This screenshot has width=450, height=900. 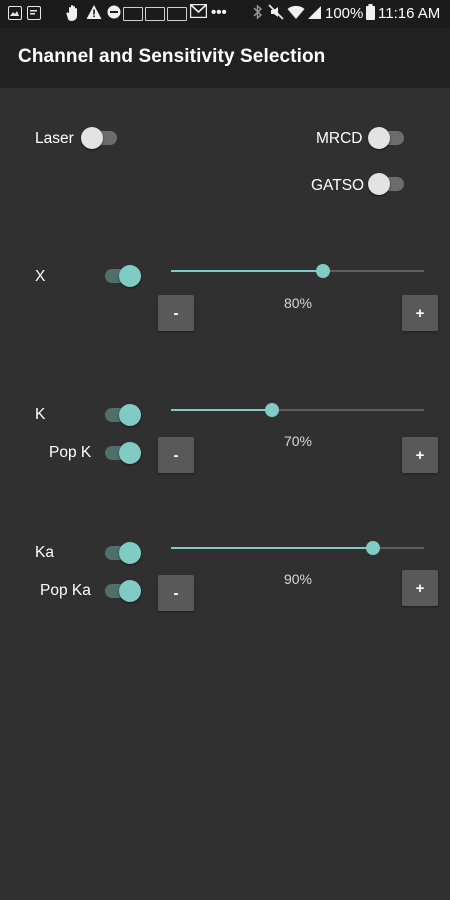 What do you see at coordinates (344, 13) in the screenshot?
I see `battery-percent: 100%` at bounding box center [344, 13].